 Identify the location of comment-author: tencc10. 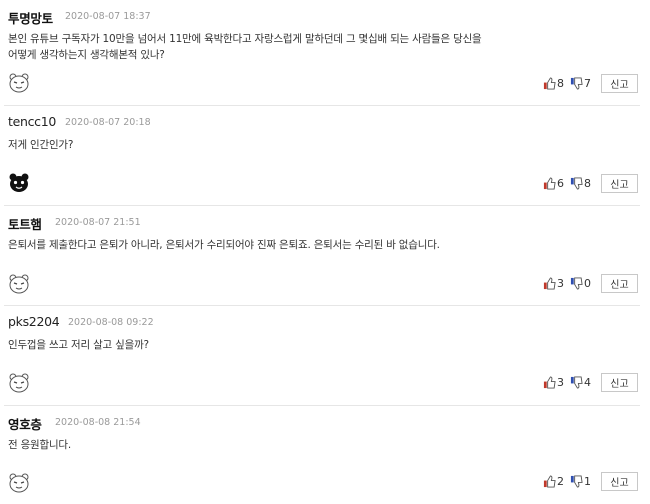
(32, 121).